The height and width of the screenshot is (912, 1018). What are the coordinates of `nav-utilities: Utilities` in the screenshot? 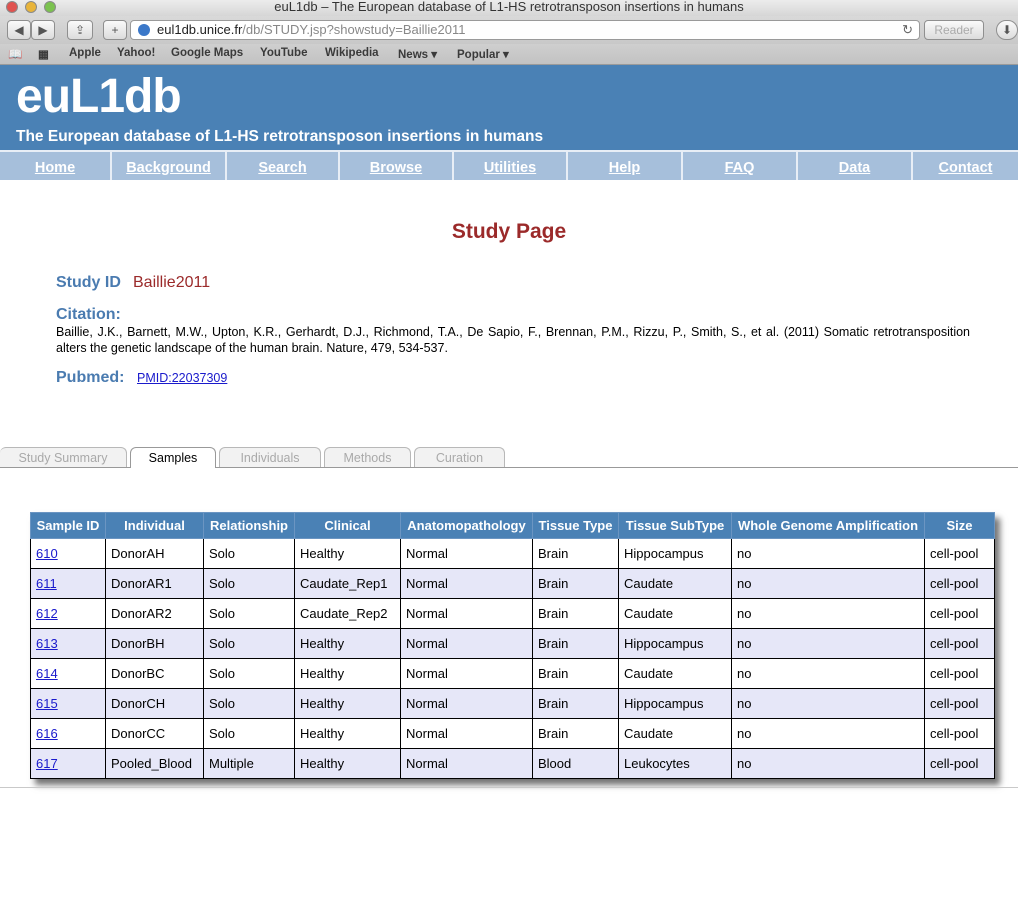 It's located at (511, 165).